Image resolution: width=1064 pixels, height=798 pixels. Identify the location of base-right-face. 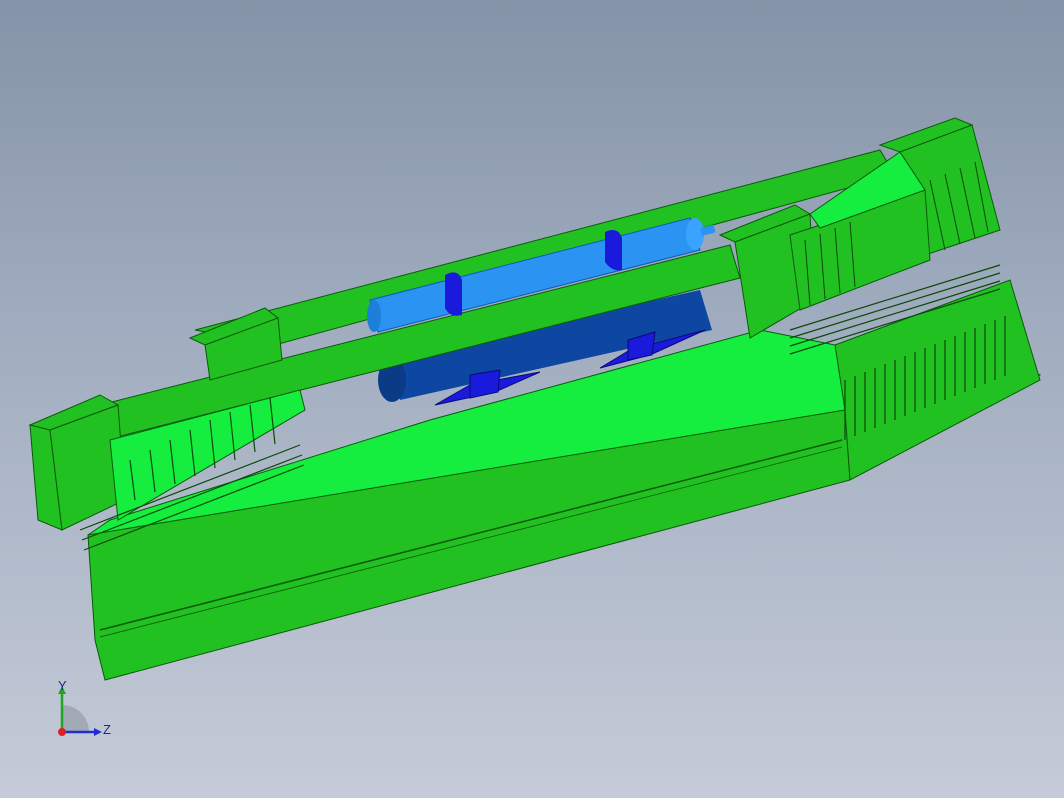
(937, 380).